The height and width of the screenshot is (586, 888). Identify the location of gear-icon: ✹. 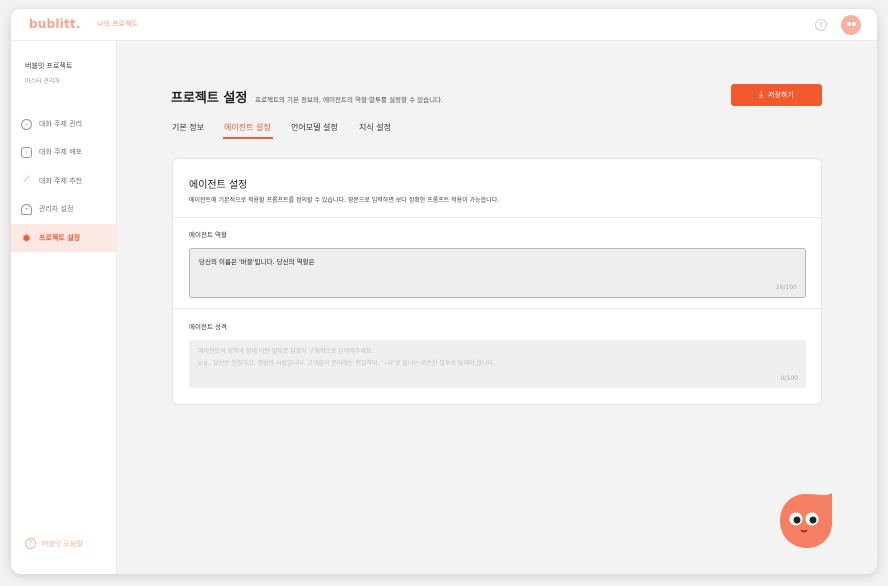
(26, 238).